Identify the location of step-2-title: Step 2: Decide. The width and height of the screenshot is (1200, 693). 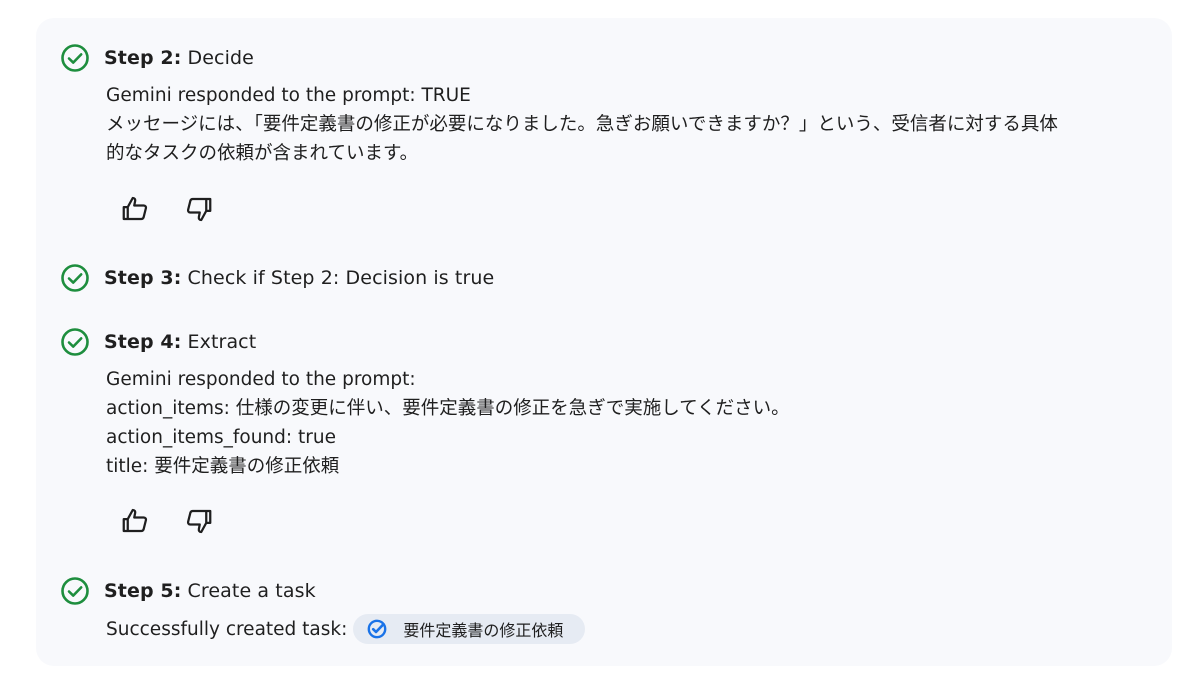
(179, 58).